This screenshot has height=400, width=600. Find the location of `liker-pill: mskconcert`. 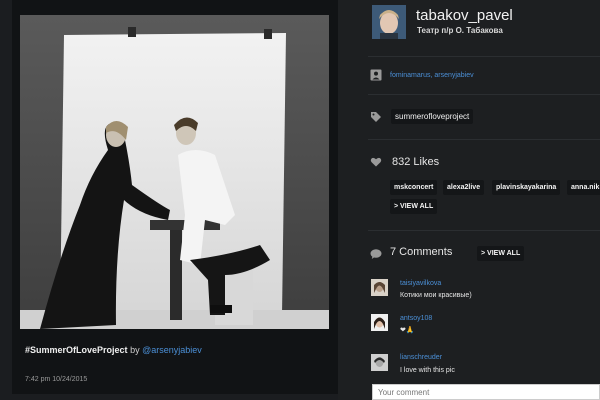

liker-pill: mskconcert is located at coordinates (414, 187).